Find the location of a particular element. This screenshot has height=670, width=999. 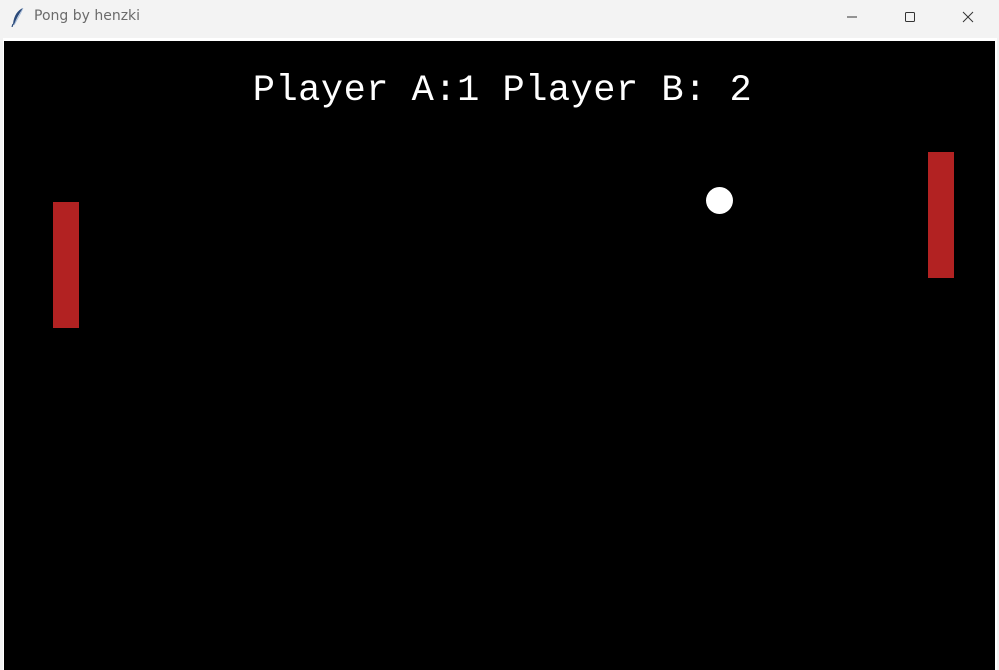

paddle-b is located at coordinates (941, 215).